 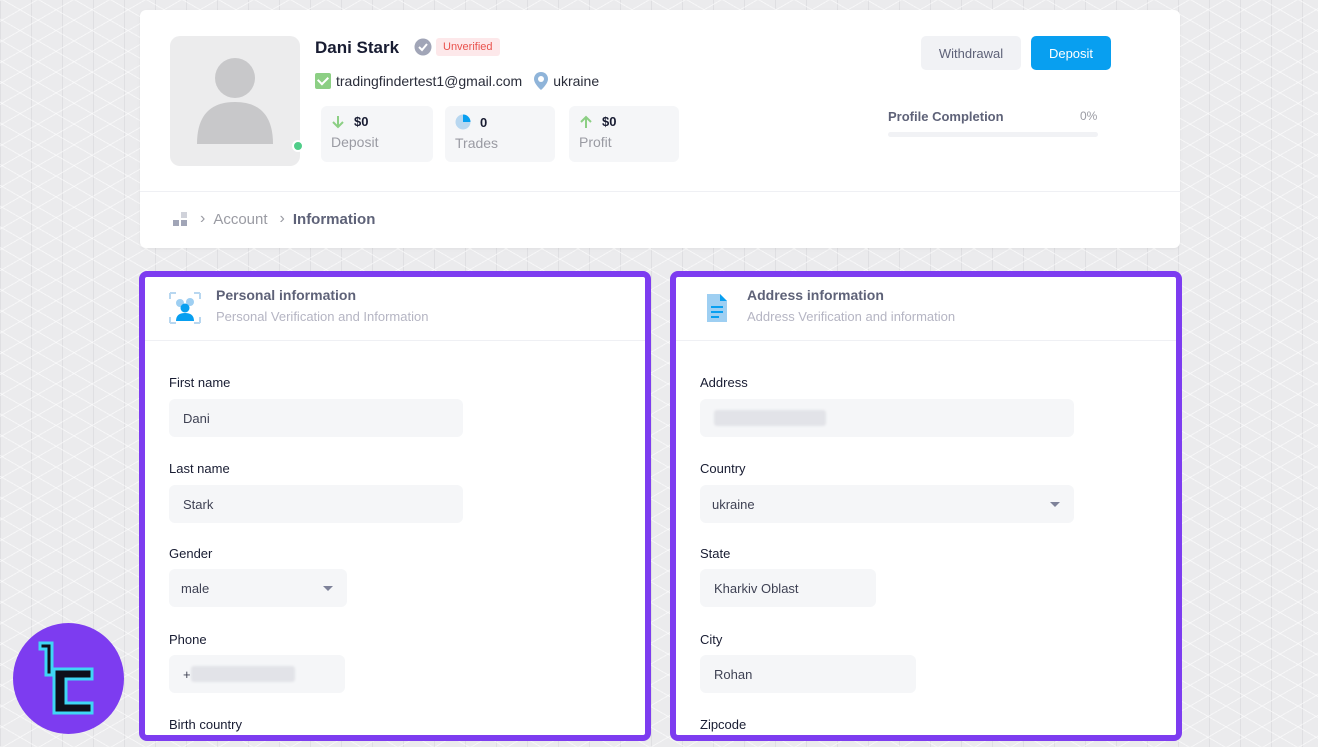 What do you see at coordinates (357, 47) in the screenshot?
I see `profile-name: Dani Stark` at bounding box center [357, 47].